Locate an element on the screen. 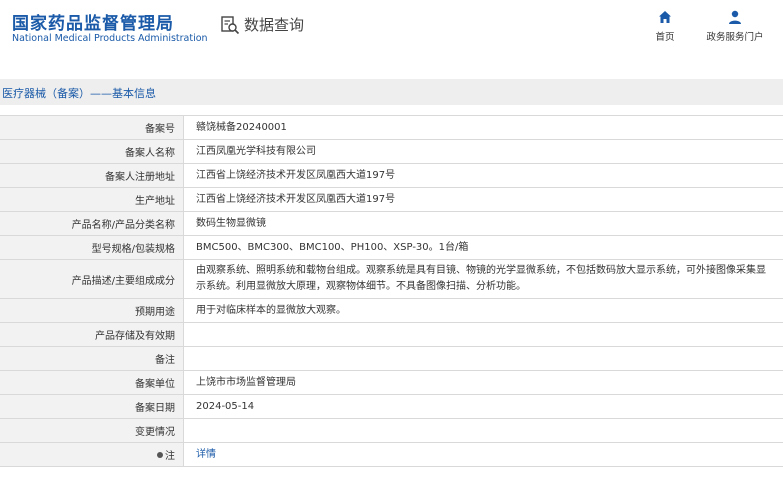 This screenshot has width=783, height=477. table-row: 预期用途 用于对临床样本的显微放大观察。 is located at coordinates (391, 311).